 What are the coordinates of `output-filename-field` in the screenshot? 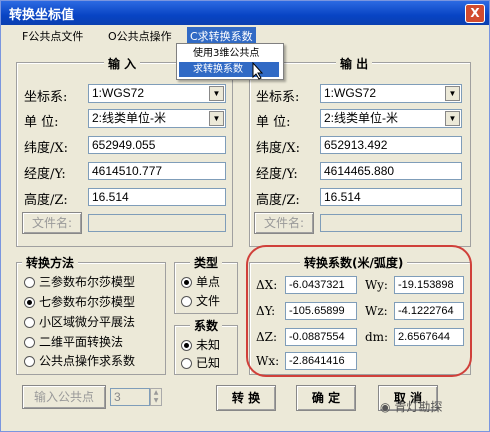 It's located at (391, 223).